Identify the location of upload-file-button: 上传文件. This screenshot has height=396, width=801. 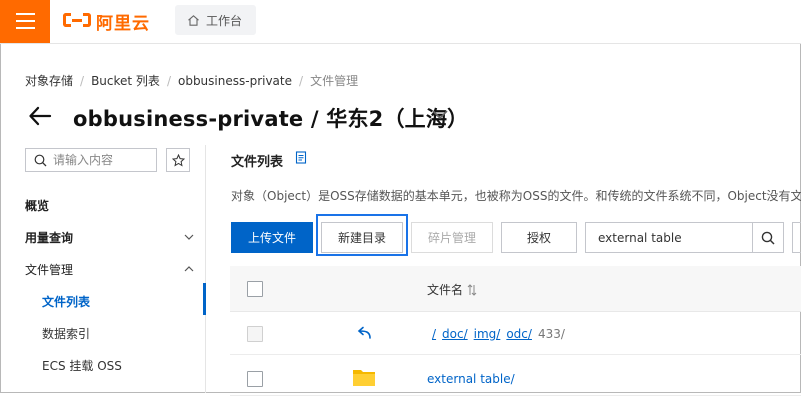
(272, 237).